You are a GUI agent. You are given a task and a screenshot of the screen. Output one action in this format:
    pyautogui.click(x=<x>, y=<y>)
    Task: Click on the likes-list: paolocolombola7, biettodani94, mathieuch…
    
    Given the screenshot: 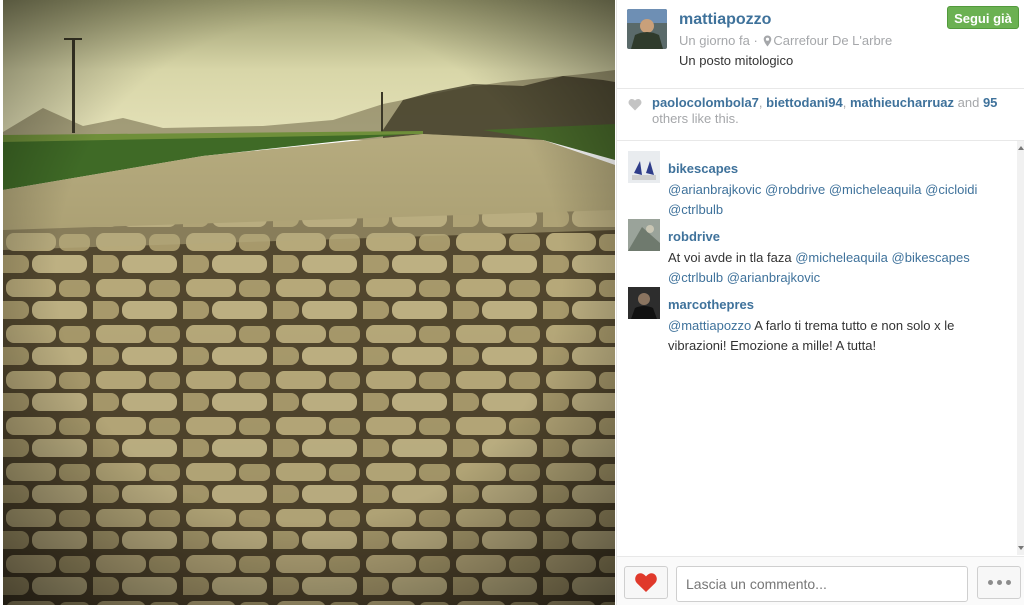 What is the action you would take?
    pyautogui.click(x=832, y=111)
    